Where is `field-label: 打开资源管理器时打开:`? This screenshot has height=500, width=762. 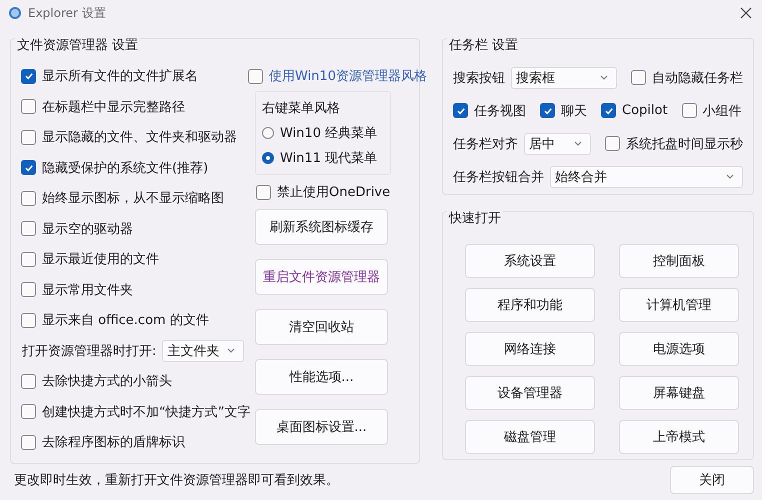 field-label: 打开资源管理器时打开: is located at coordinates (89, 351).